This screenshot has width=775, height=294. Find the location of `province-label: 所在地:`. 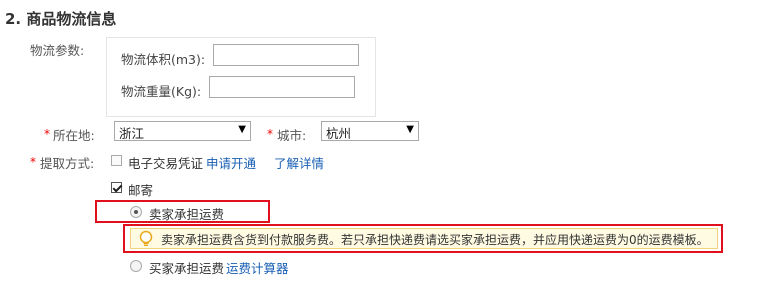

province-label: 所在地: is located at coordinates (74, 135).